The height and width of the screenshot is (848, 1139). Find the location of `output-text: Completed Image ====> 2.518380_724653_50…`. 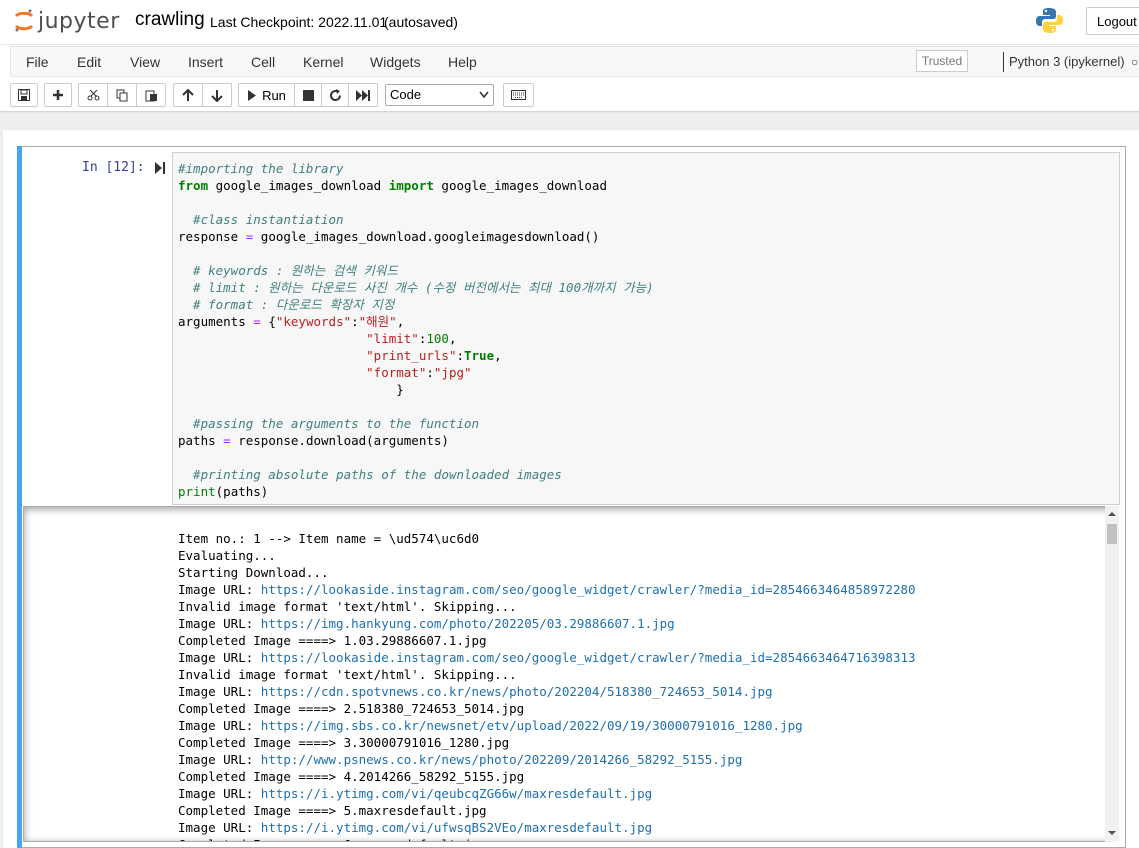

output-text: Completed Image ====> 2.518380_724653_50… is located at coordinates (351, 708).